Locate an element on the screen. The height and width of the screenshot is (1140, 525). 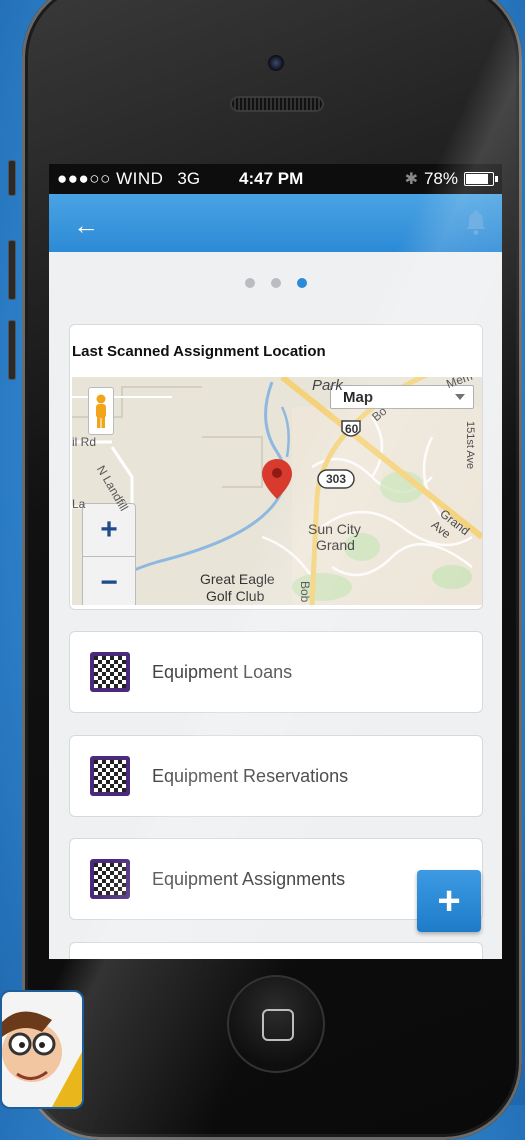
network-label: 3G is located at coordinates (189, 178).